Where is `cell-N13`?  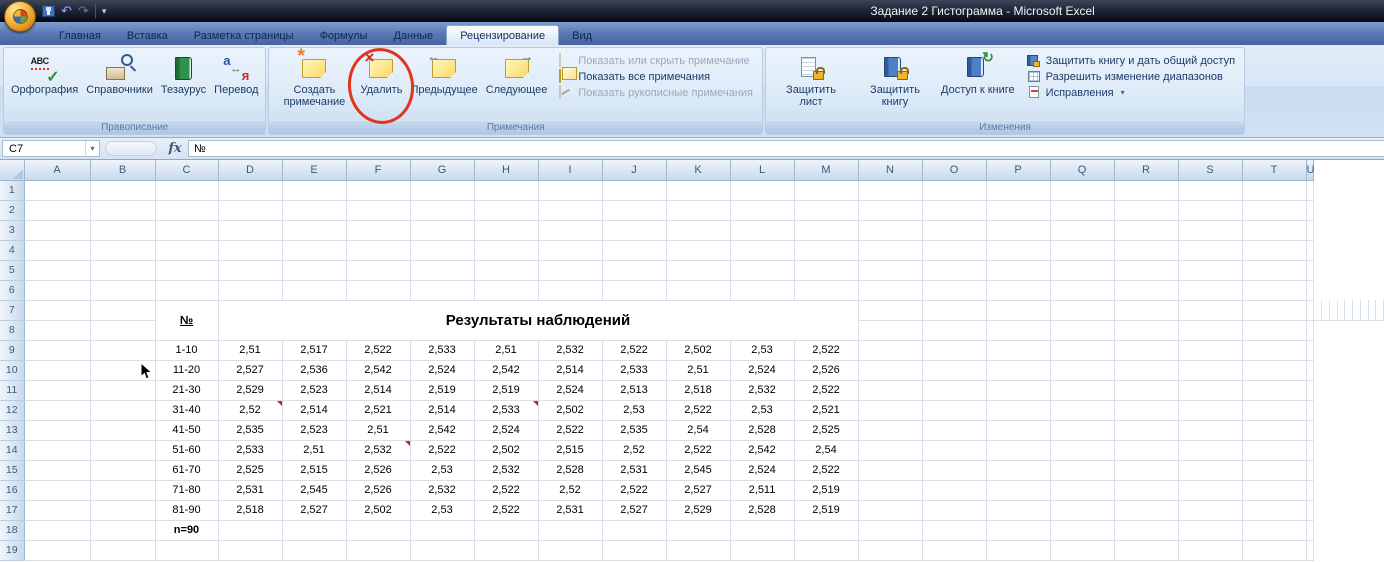
cell-N13 is located at coordinates (890, 430).